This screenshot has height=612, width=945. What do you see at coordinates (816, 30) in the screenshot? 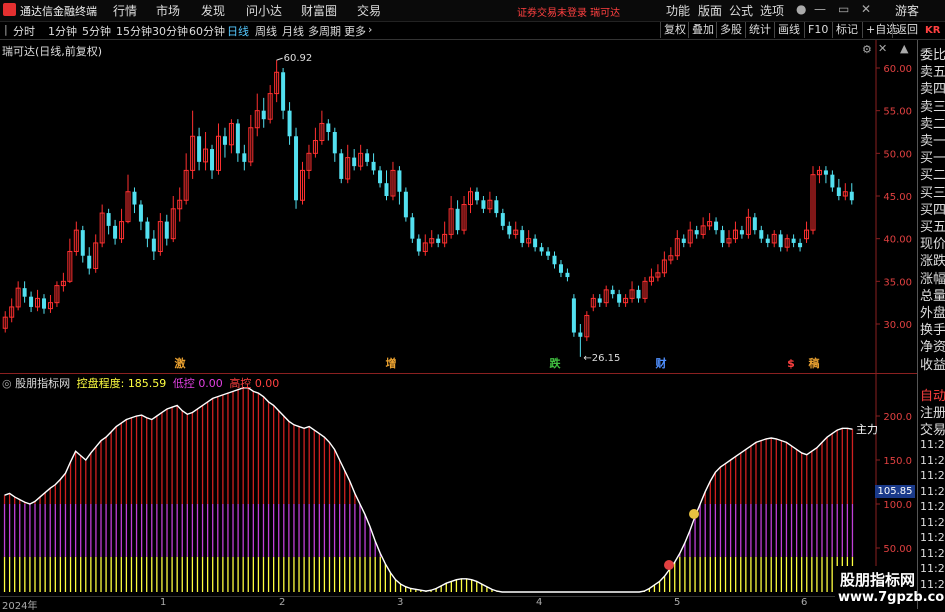
I see `btn-f10: F10` at bounding box center [816, 30].